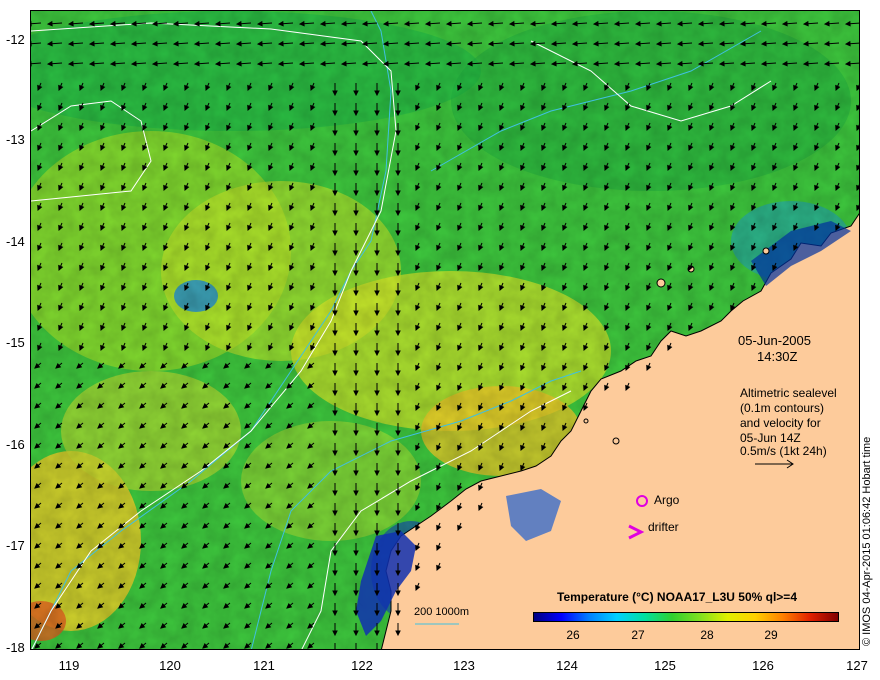 The height and width of the screenshot is (680, 880). I want to click on legend-line: and velocity for, so click(780, 423).